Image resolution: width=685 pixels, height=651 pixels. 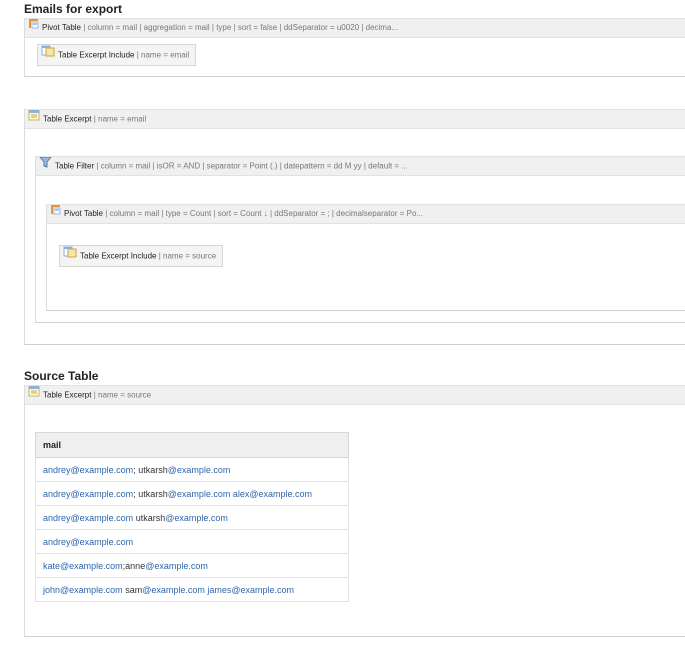 I want to click on table-row: andrey@example.com; utkarsh@example.com, so click(x=192, y=469).